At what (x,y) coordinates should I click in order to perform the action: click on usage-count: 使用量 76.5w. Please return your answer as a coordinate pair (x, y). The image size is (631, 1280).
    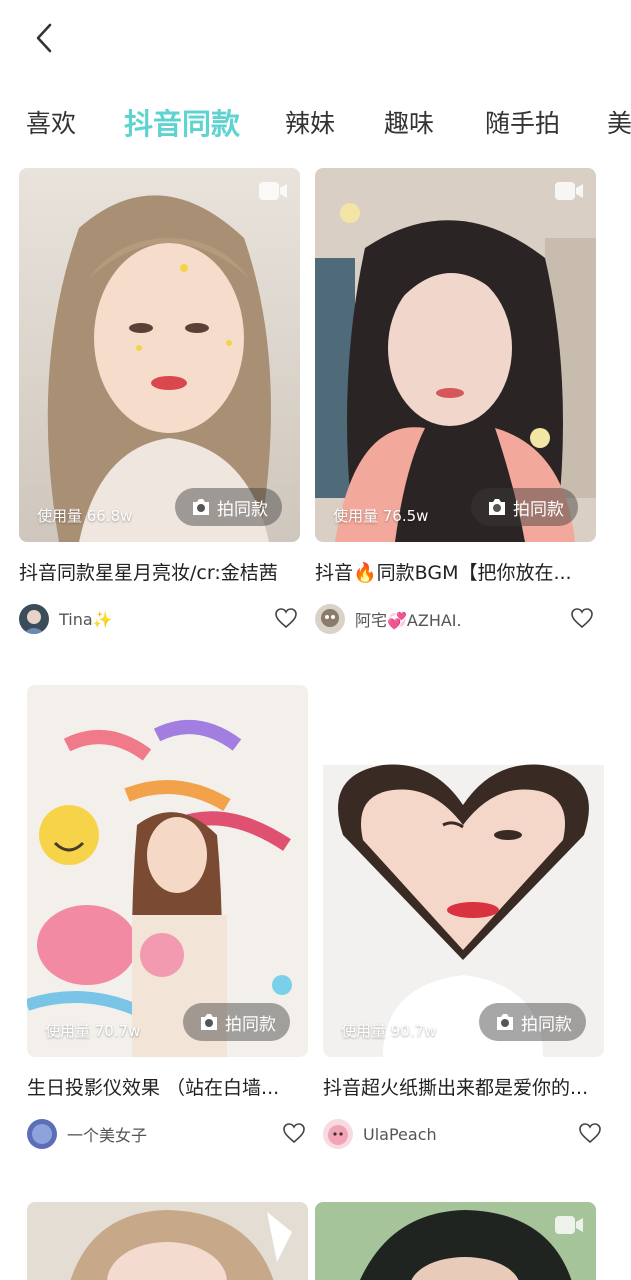
    Looking at the image, I should click on (381, 516).